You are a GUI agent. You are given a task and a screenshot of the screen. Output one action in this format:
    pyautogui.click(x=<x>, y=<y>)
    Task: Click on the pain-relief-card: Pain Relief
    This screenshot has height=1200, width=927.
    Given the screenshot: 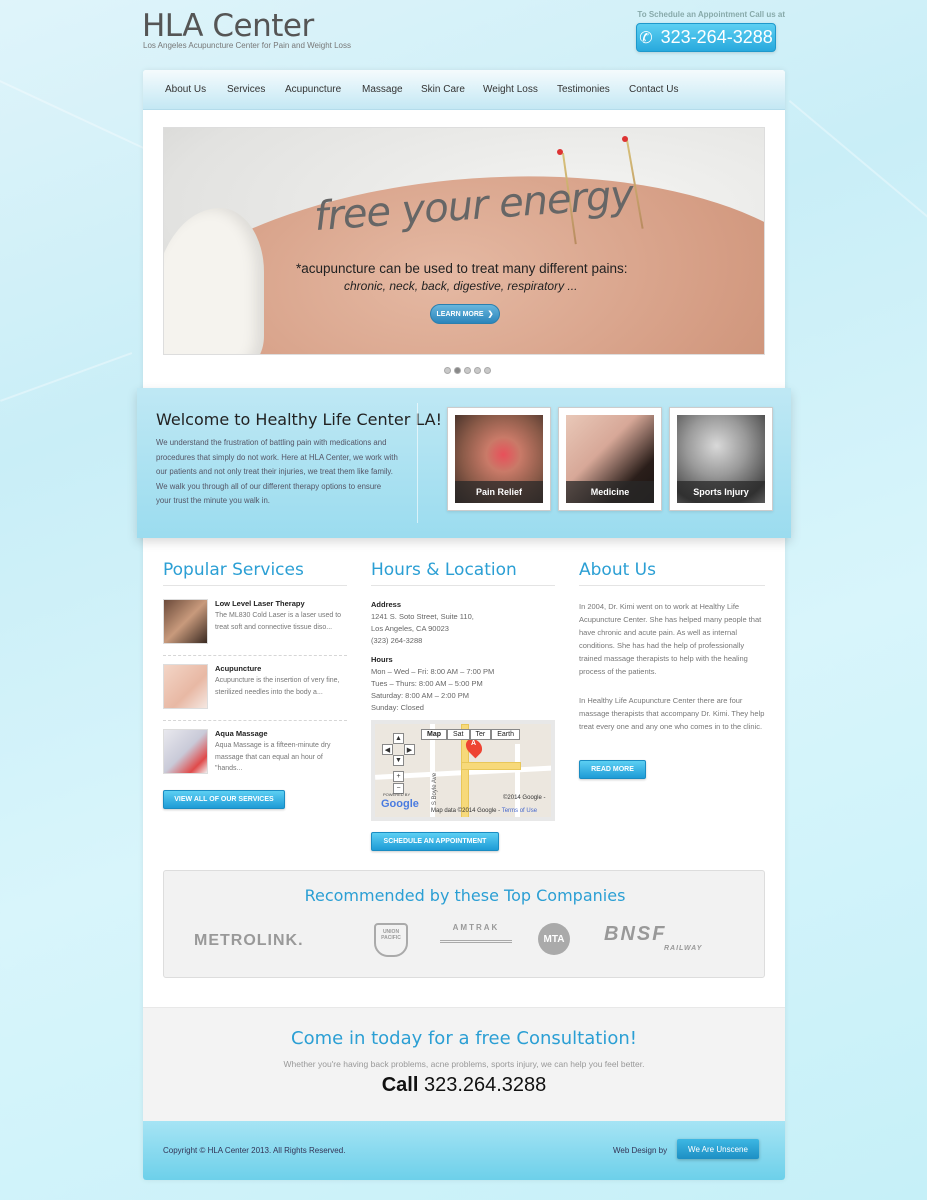 What is the action you would take?
    pyautogui.click(x=499, y=459)
    